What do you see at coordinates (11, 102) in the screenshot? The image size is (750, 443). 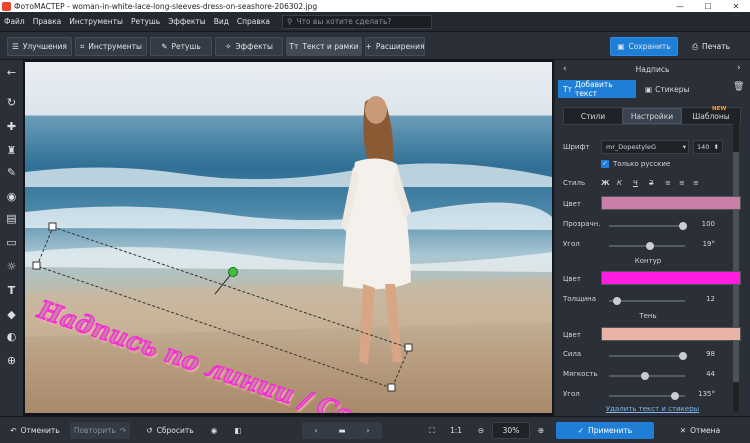 I see `rotate-icon: ↻` at bounding box center [11, 102].